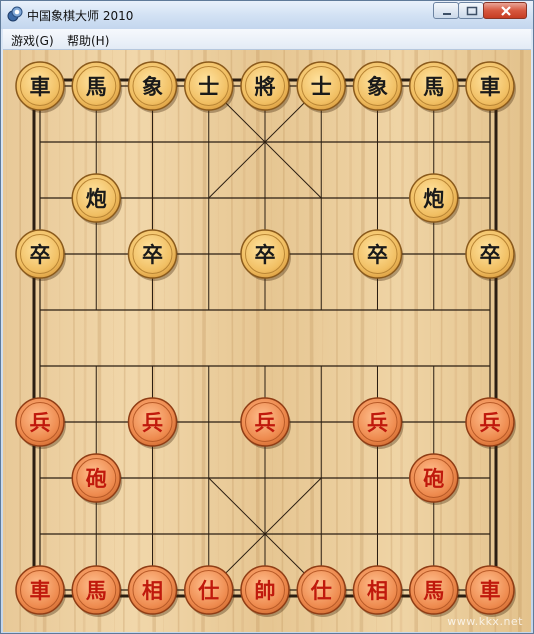  I want to click on minimize-button, so click(446, 10).